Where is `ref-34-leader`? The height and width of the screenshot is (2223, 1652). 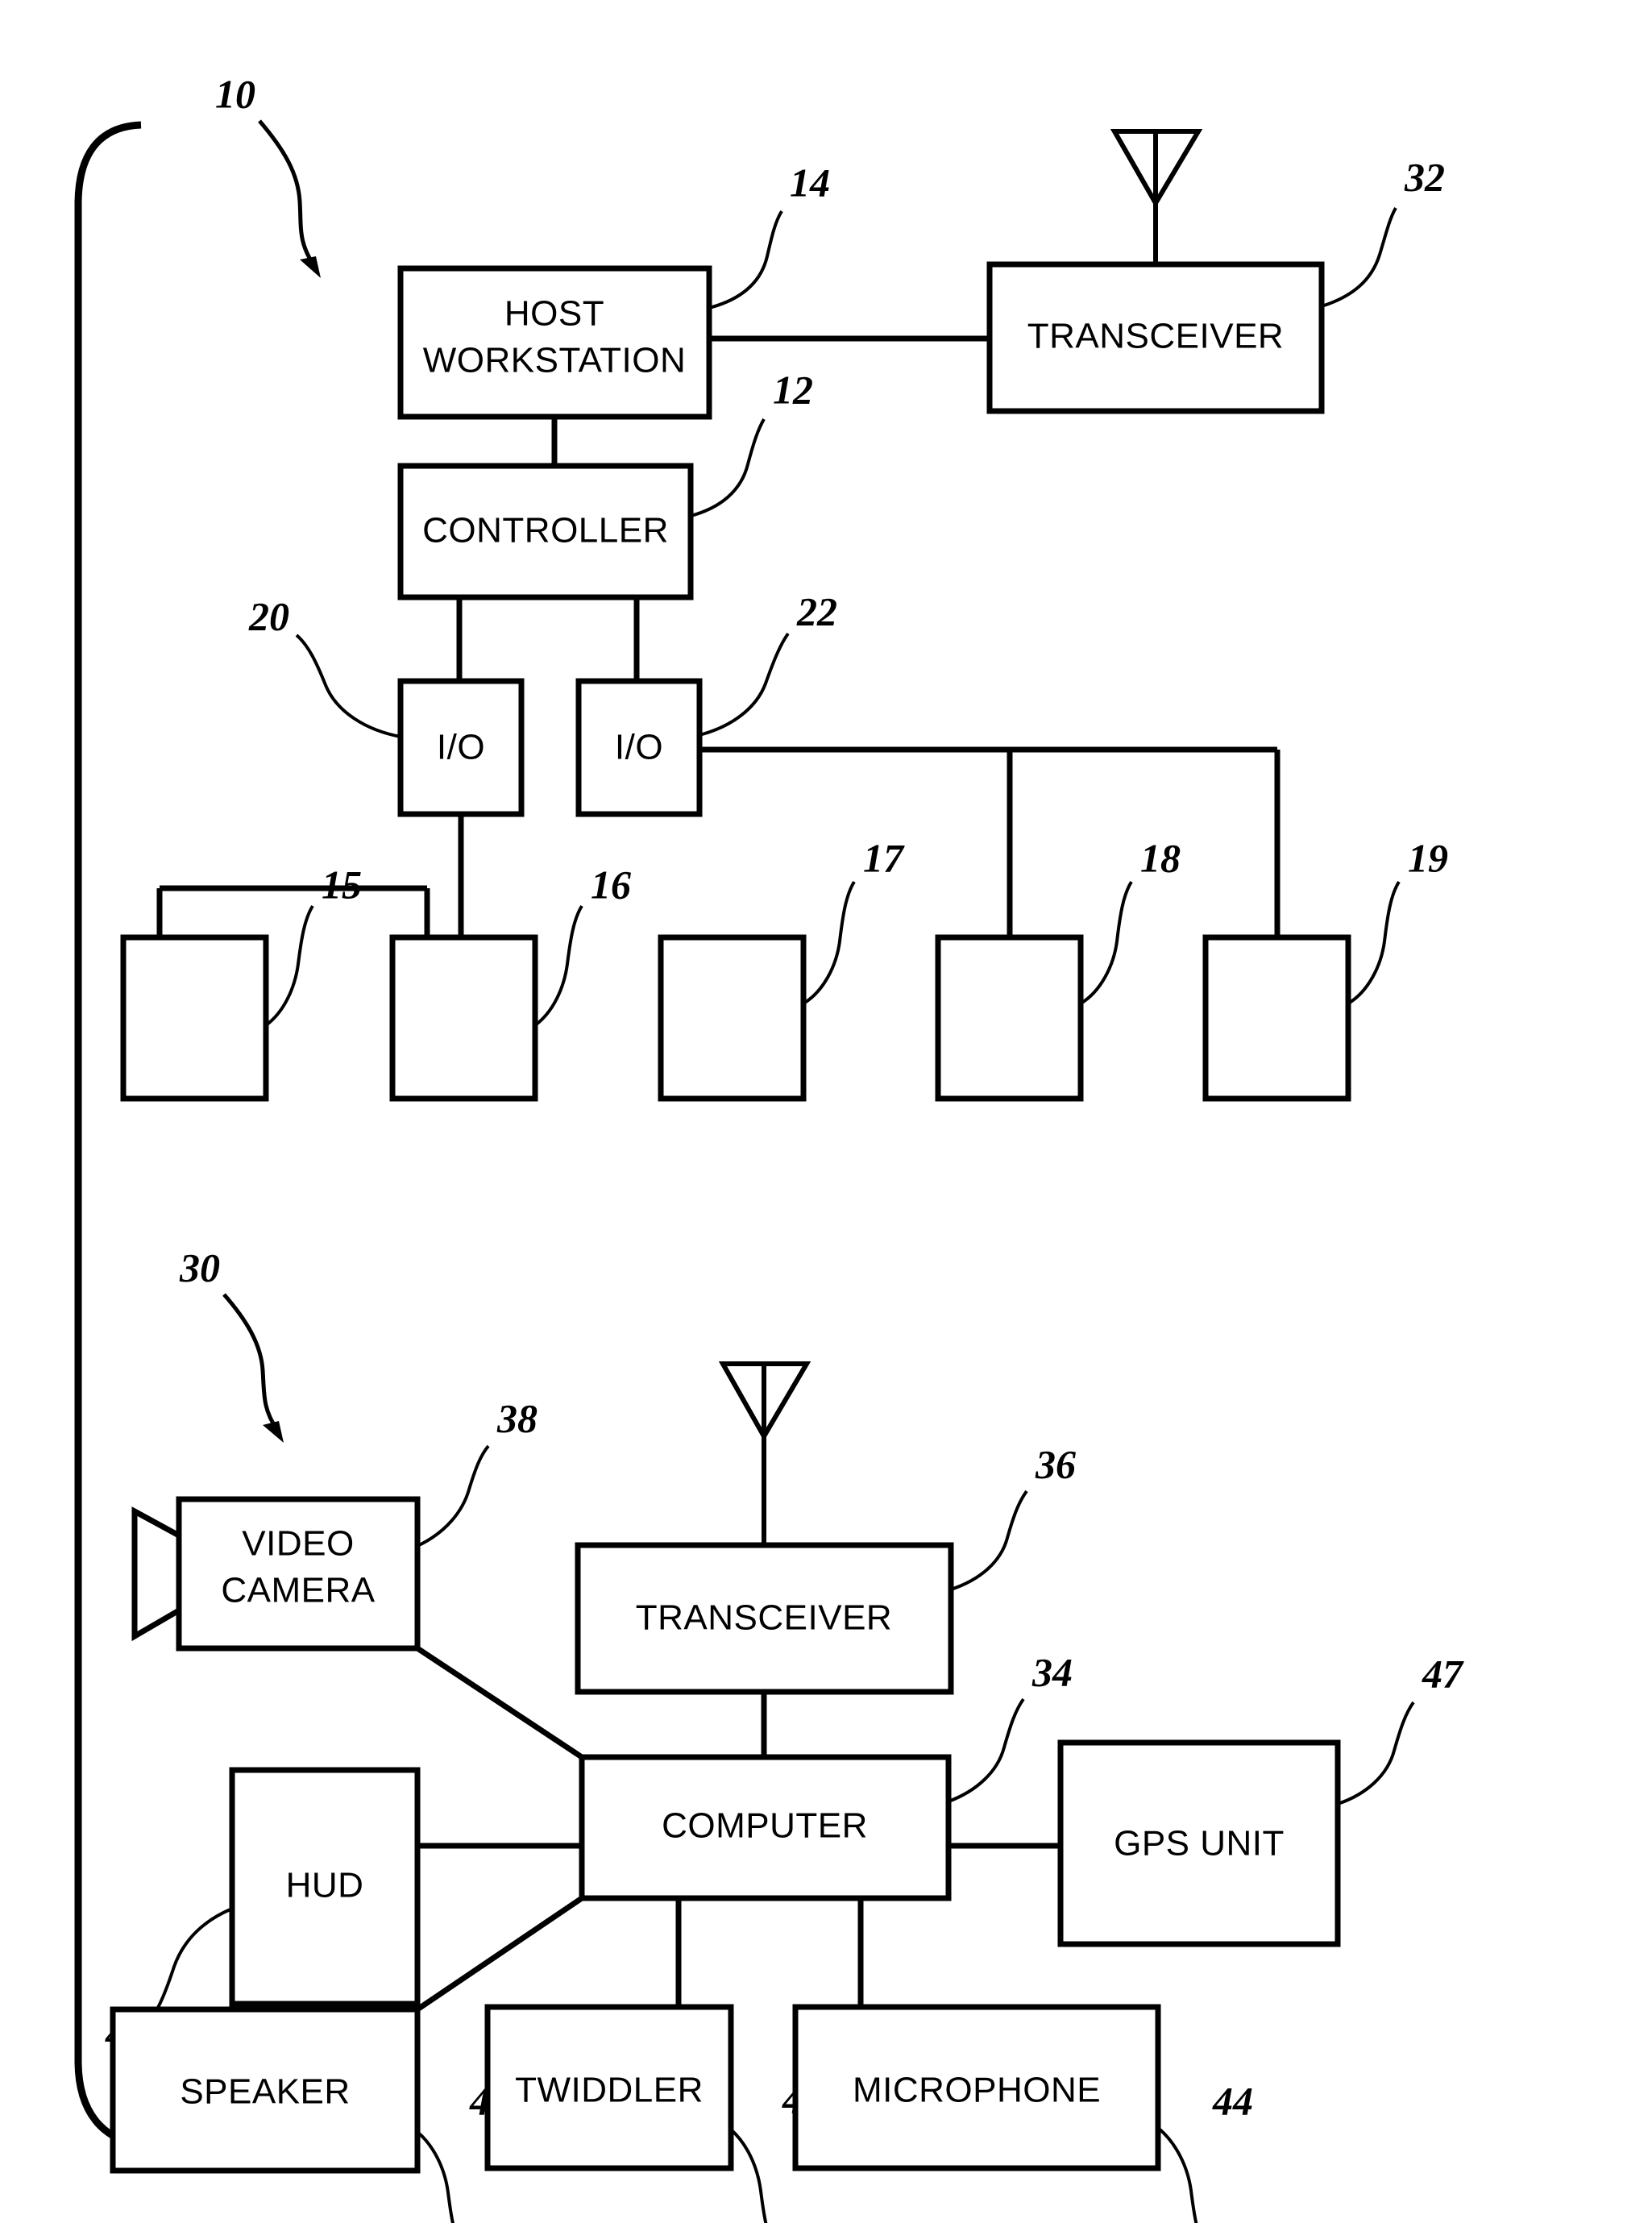 ref-34-leader is located at coordinates (986, 1750).